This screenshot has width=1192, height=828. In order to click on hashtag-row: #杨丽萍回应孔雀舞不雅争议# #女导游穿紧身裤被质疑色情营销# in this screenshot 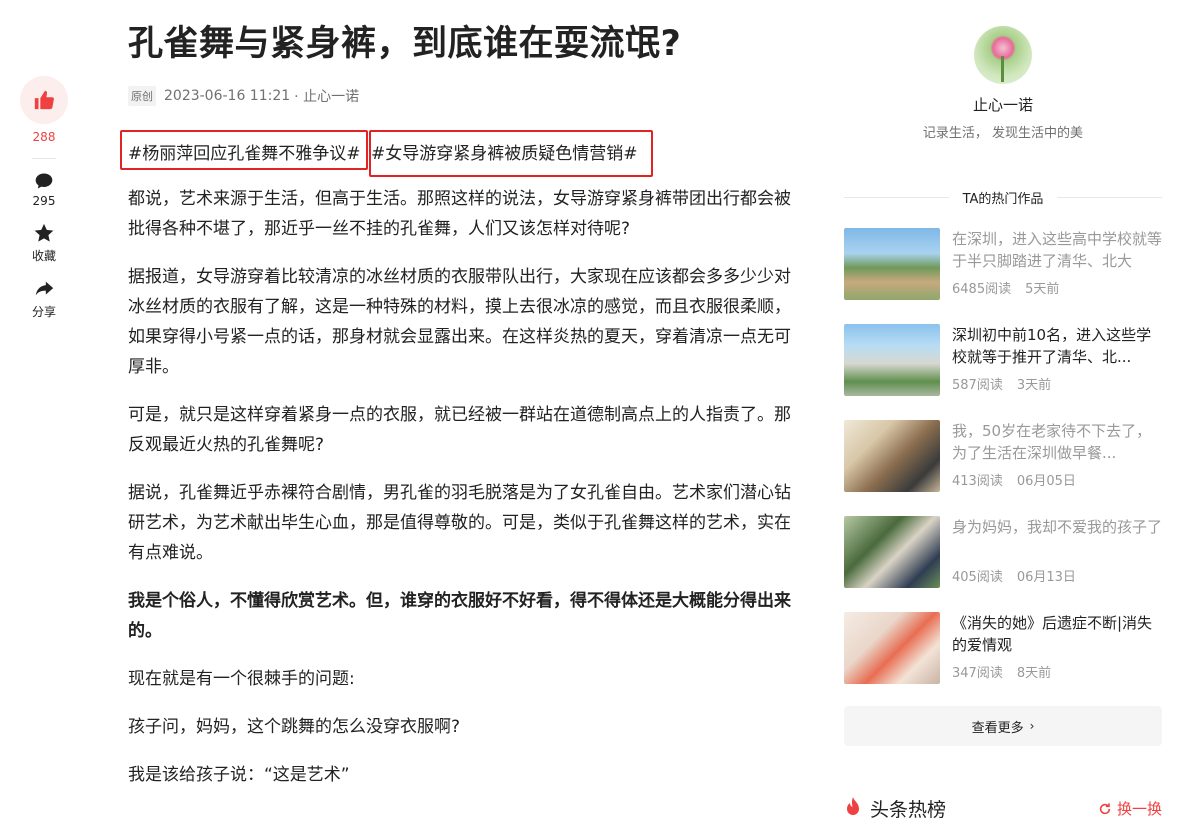, I will do `click(463, 157)`.